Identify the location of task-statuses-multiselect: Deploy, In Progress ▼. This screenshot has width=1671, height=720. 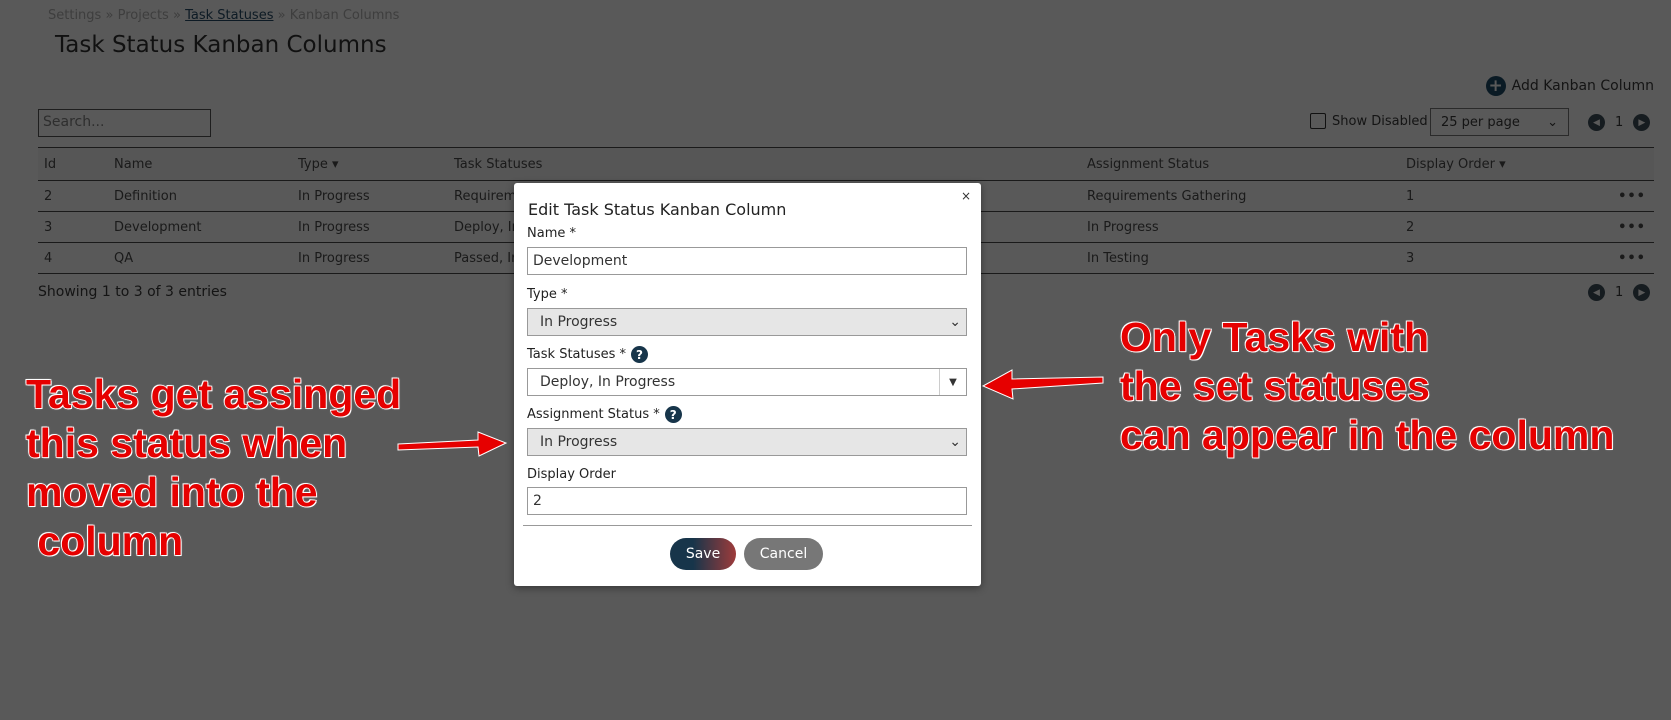
(747, 382).